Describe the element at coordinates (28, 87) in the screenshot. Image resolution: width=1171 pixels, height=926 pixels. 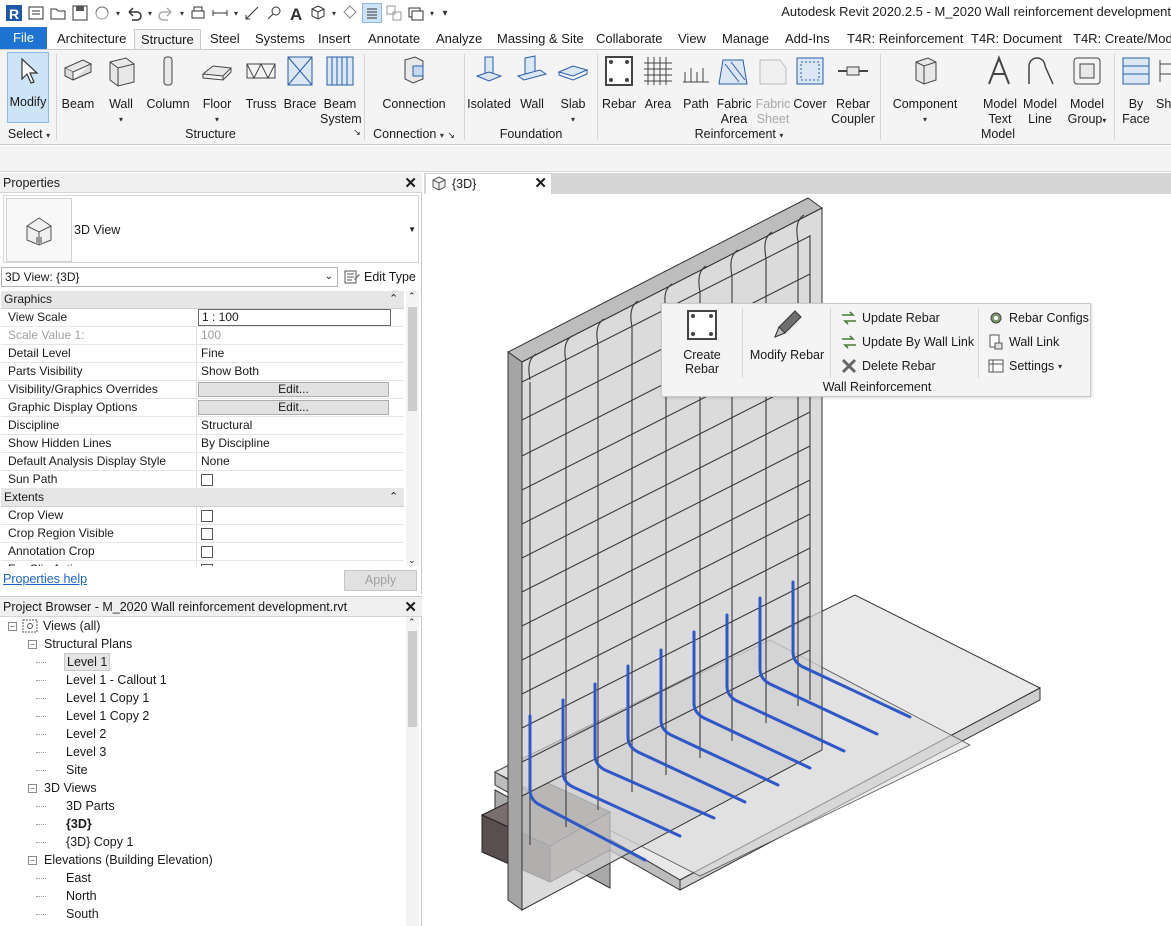
I see `modify-button: Modify` at that location.